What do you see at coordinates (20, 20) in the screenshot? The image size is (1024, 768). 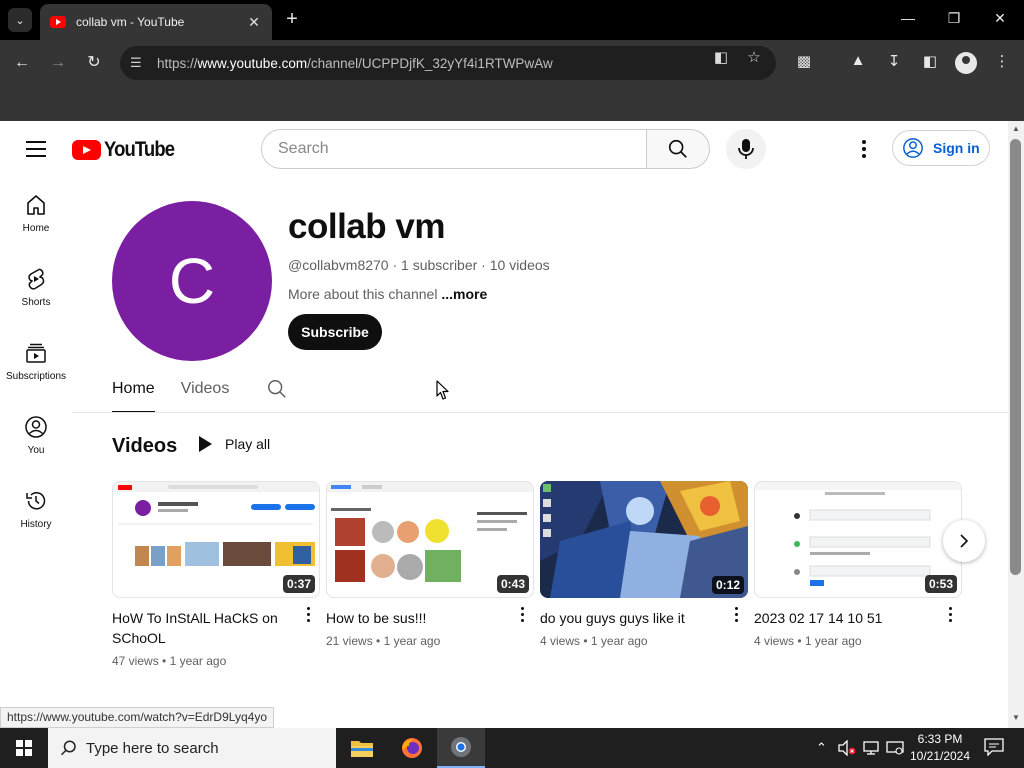 I see `tab-search-dropdown-icon: ⌄` at bounding box center [20, 20].